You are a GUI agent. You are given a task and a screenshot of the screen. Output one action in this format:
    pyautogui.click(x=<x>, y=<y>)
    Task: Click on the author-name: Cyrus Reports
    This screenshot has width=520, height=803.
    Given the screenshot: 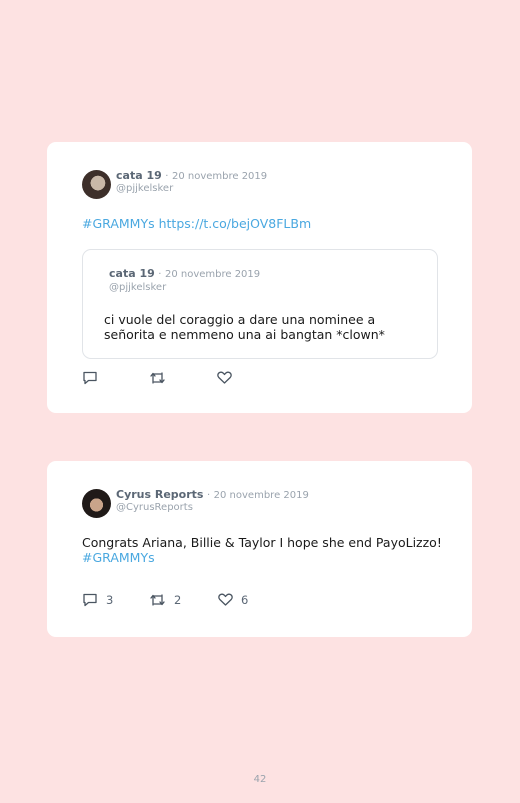 What is the action you would take?
    pyautogui.click(x=159, y=494)
    